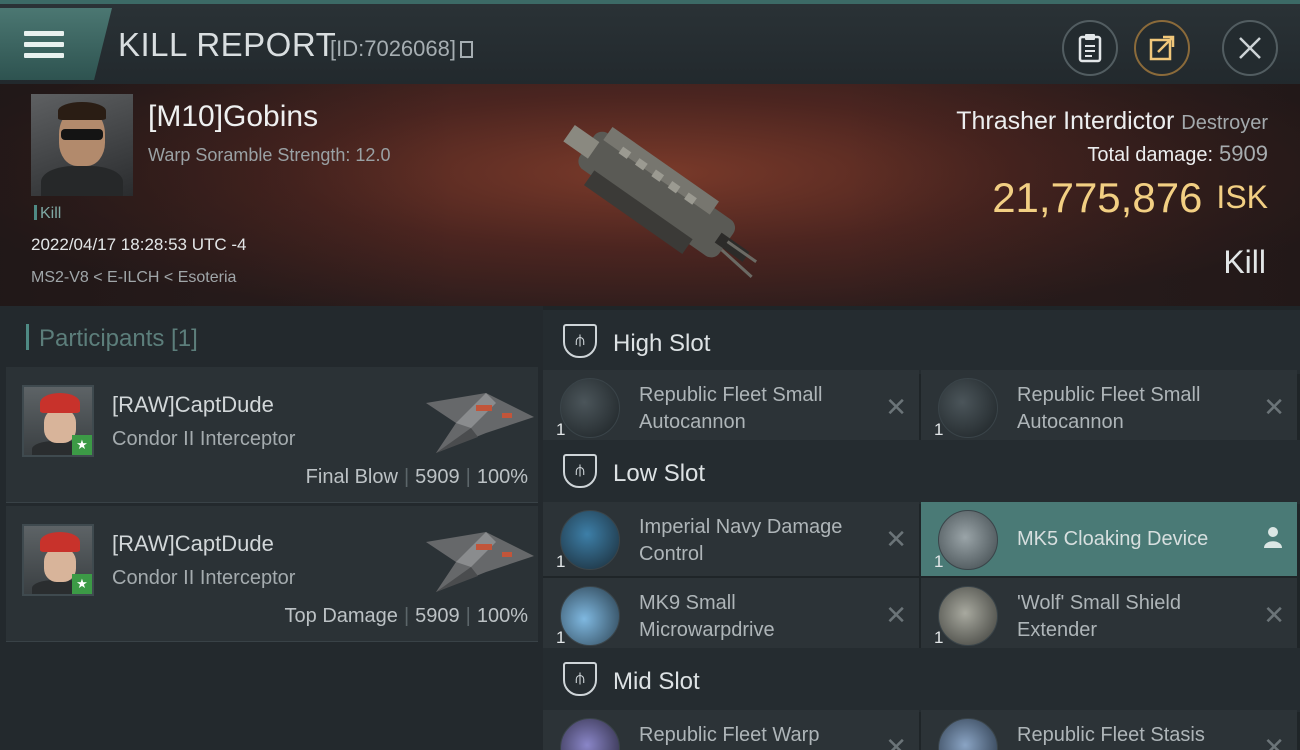  I want to click on participants-title: Participants [1], so click(112, 338).